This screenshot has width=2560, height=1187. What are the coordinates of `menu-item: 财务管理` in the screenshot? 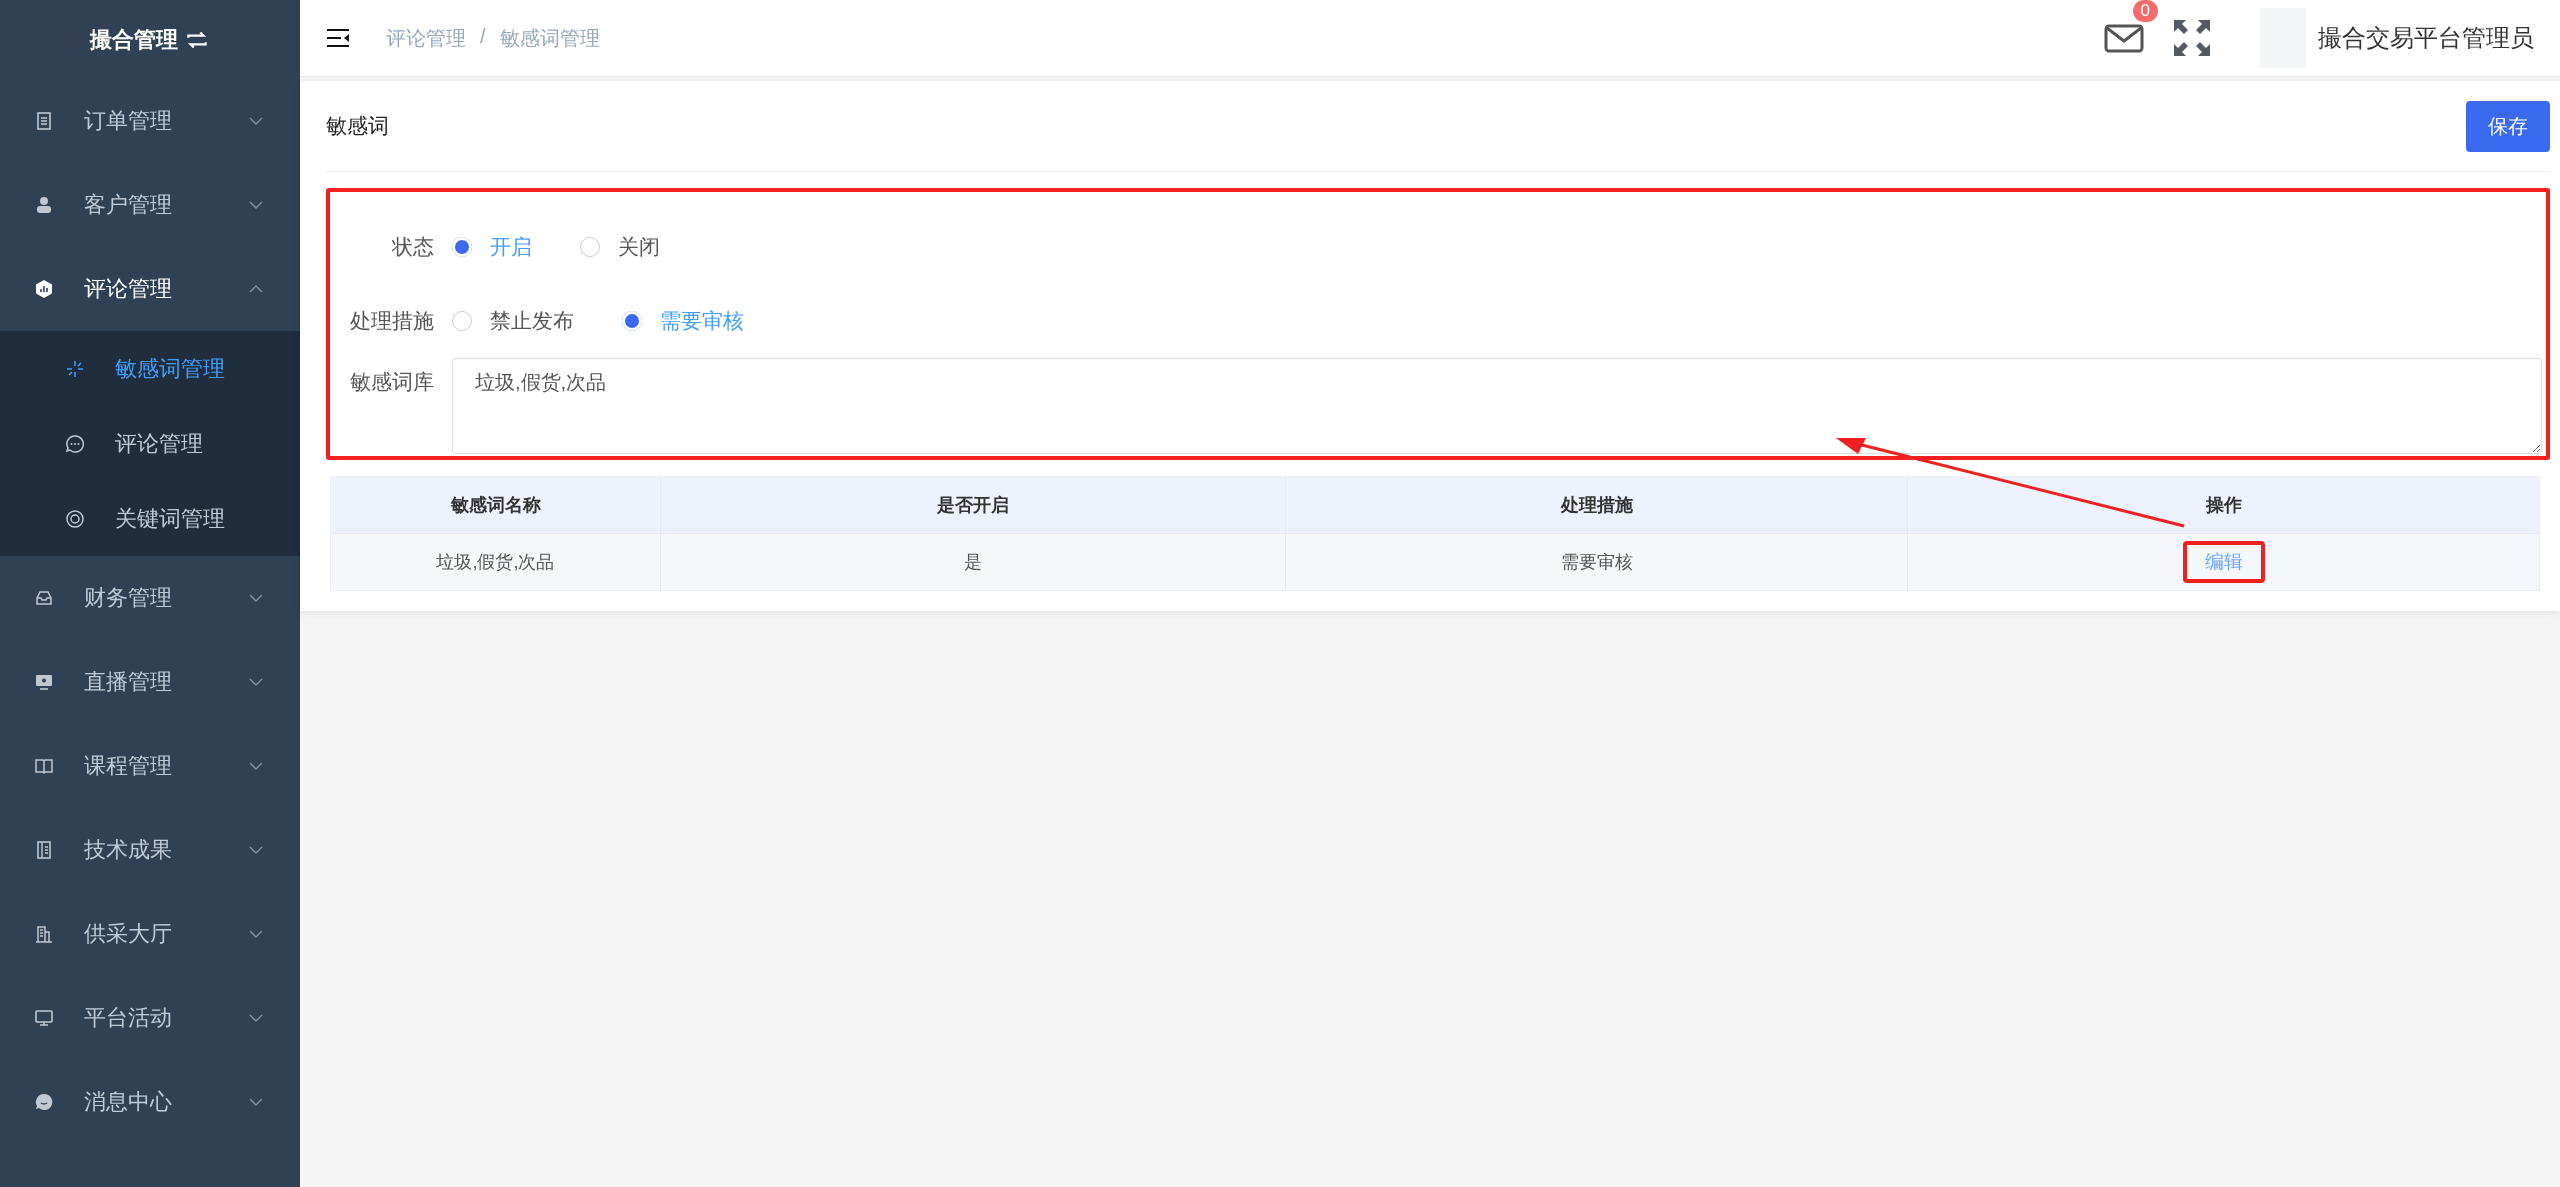 It's located at (150, 598).